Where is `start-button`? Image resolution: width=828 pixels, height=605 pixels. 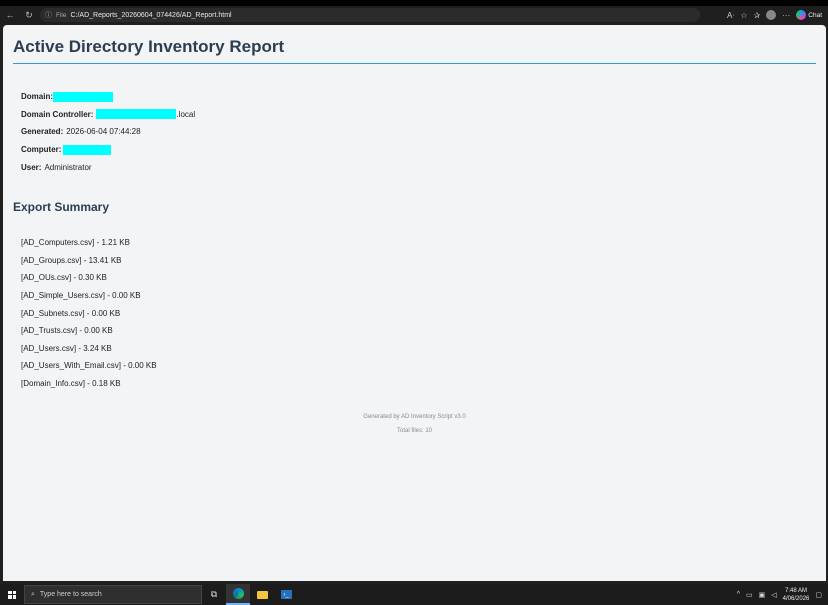
start-button is located at coordinates (12, 594).